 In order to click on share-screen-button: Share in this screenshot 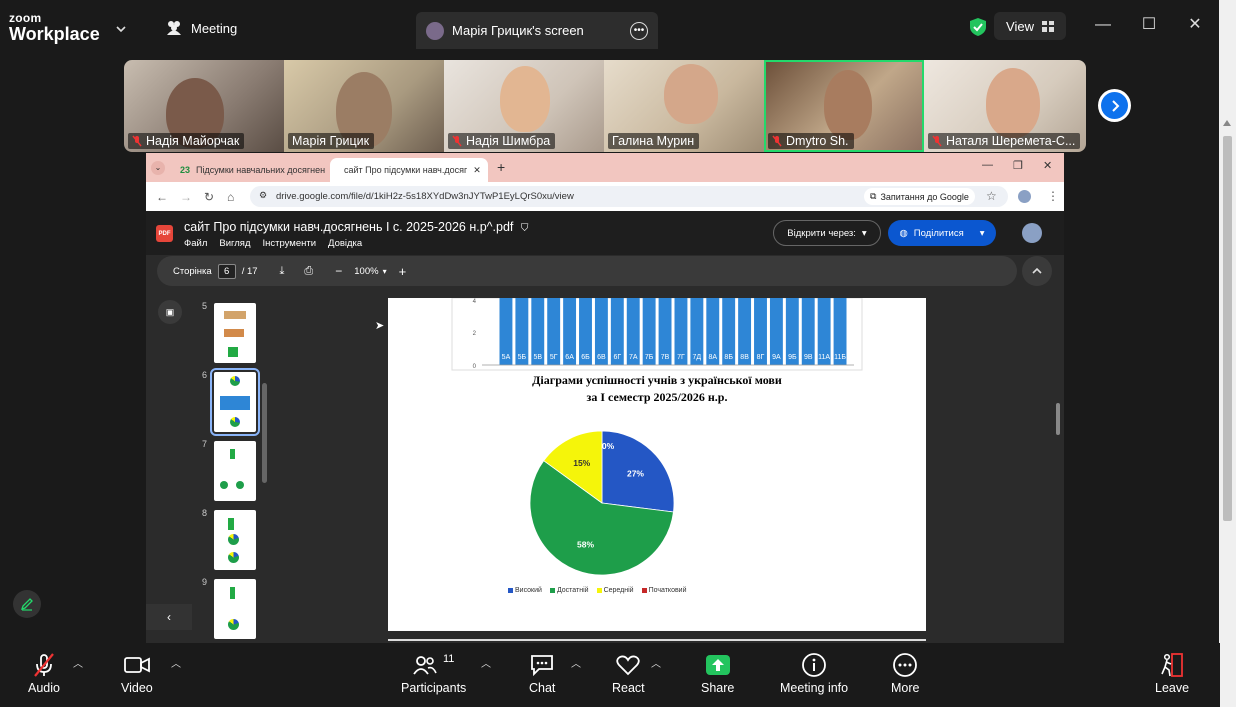, I will do `click(717, 672)`.